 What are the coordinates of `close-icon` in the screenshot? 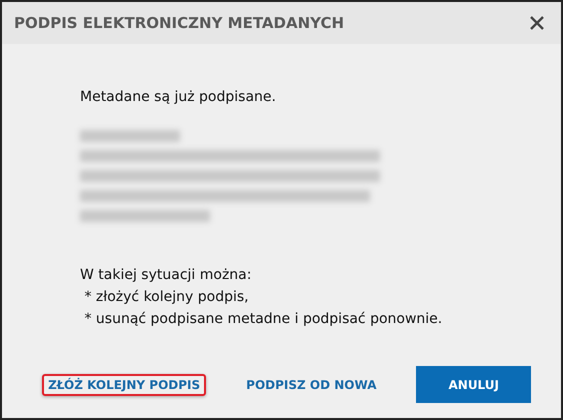 It's located at (537, 23).